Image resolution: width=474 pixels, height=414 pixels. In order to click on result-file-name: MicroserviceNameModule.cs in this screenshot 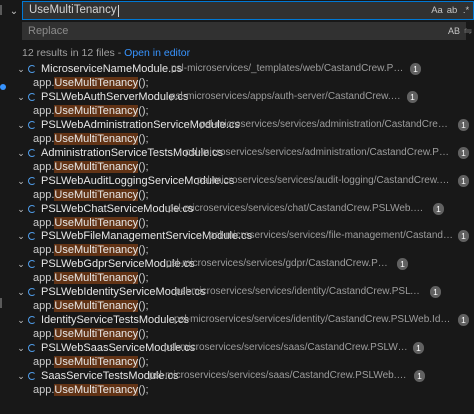, I will do `click(111, 69)`.